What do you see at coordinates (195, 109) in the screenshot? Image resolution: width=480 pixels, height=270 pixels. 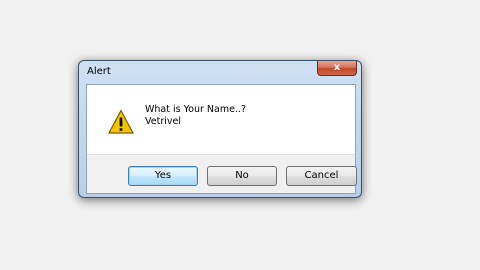 I see `message-prompt: What is Your Name..?` at bounding box center [195, 109].